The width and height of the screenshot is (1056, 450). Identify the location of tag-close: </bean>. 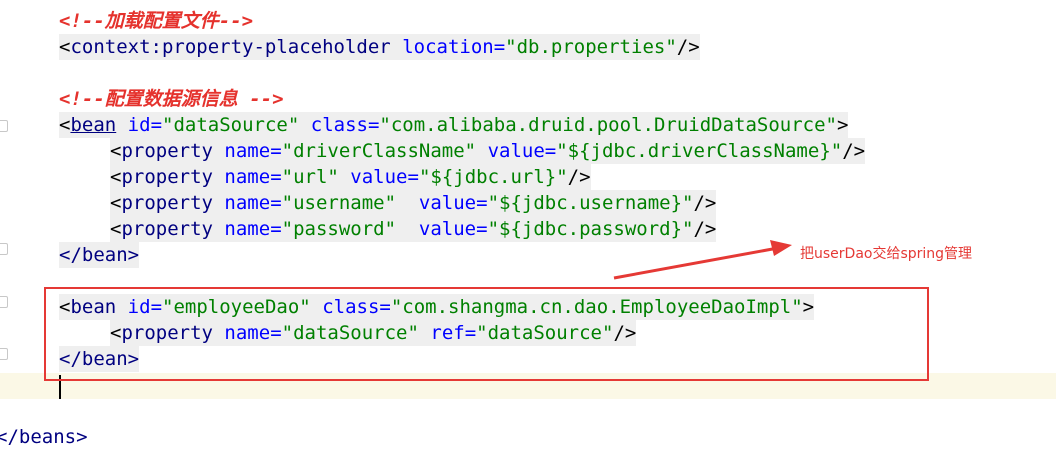
(99, 255).